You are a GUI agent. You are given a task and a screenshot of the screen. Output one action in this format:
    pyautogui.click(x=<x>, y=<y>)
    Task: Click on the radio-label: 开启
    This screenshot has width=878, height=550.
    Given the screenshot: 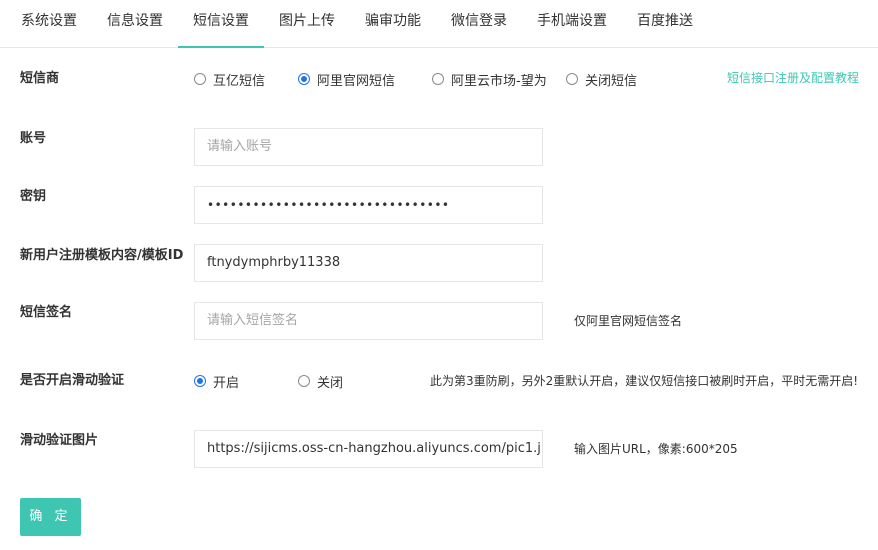 What is the action you would take?
    pyautogui.click(x=226, y=383)
    